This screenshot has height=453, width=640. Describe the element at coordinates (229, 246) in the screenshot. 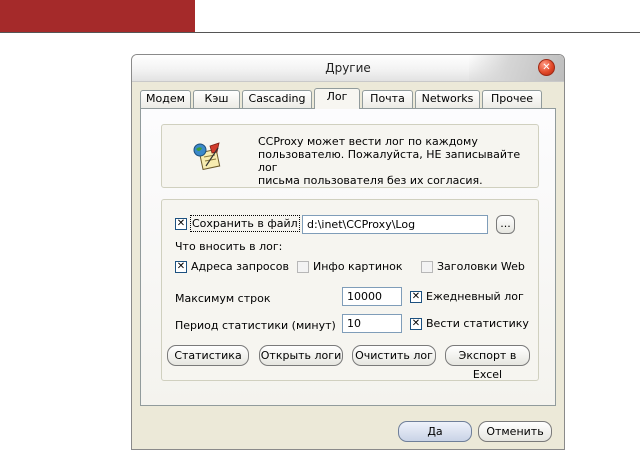

I see `log-contents-label: Что вносить в лог:` at that location.